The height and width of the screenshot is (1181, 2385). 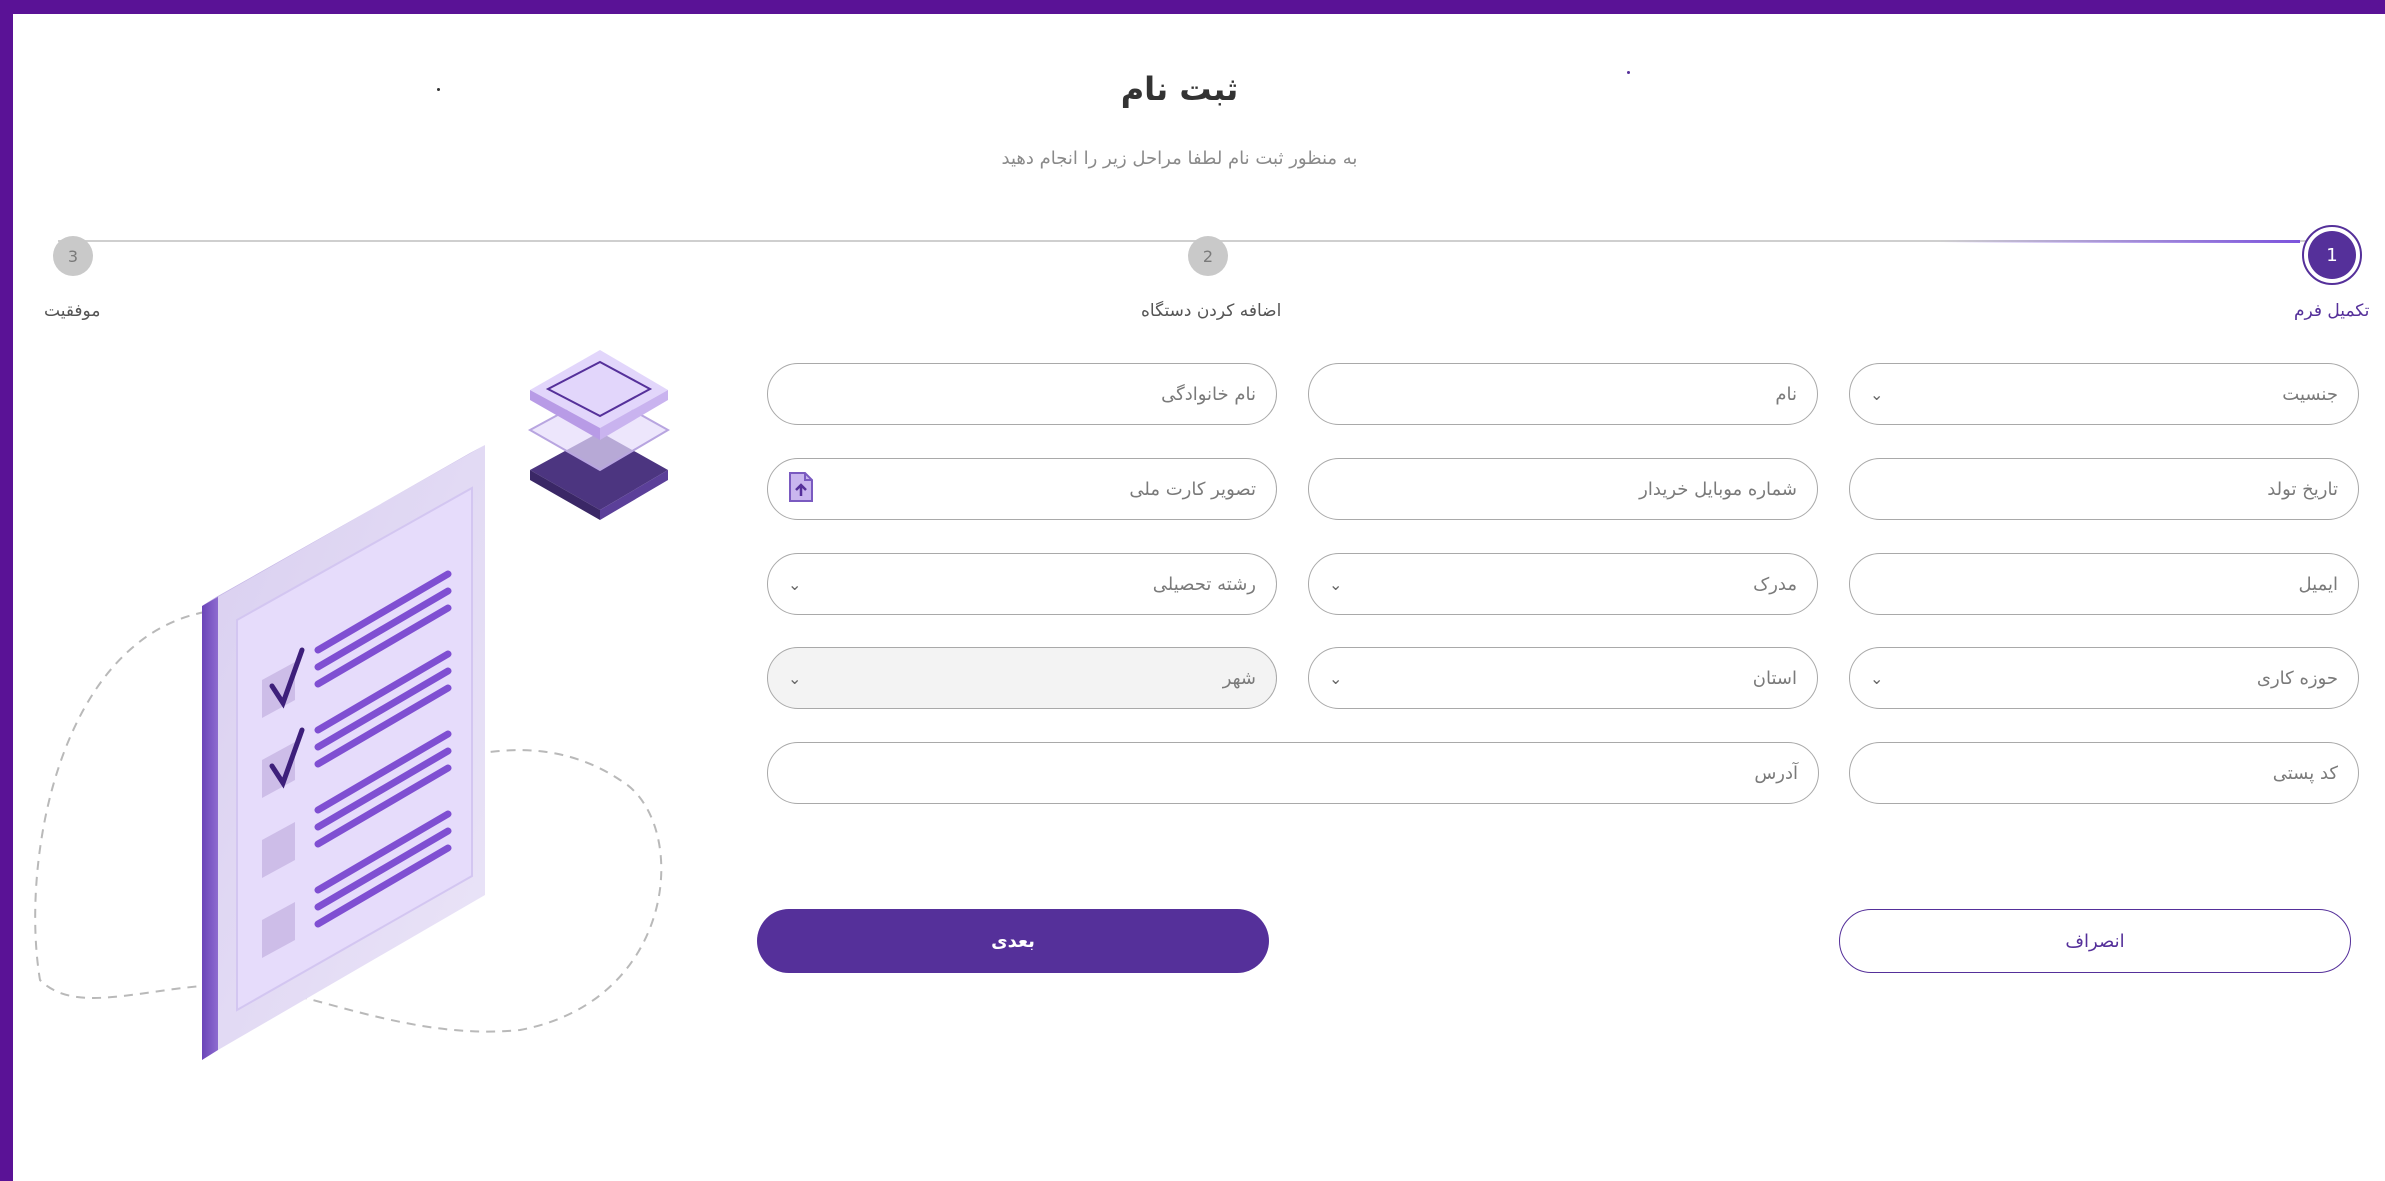 I want to click on province-placeholder: استان, so click(x=1774, y=678).